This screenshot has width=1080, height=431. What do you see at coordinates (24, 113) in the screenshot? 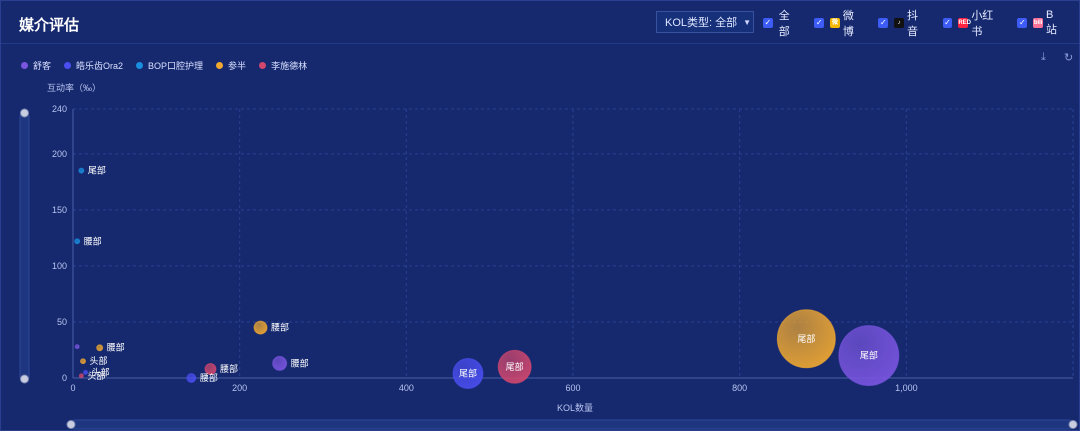
I see `y-zoom-handle-top` at bounding box center [24, 113].